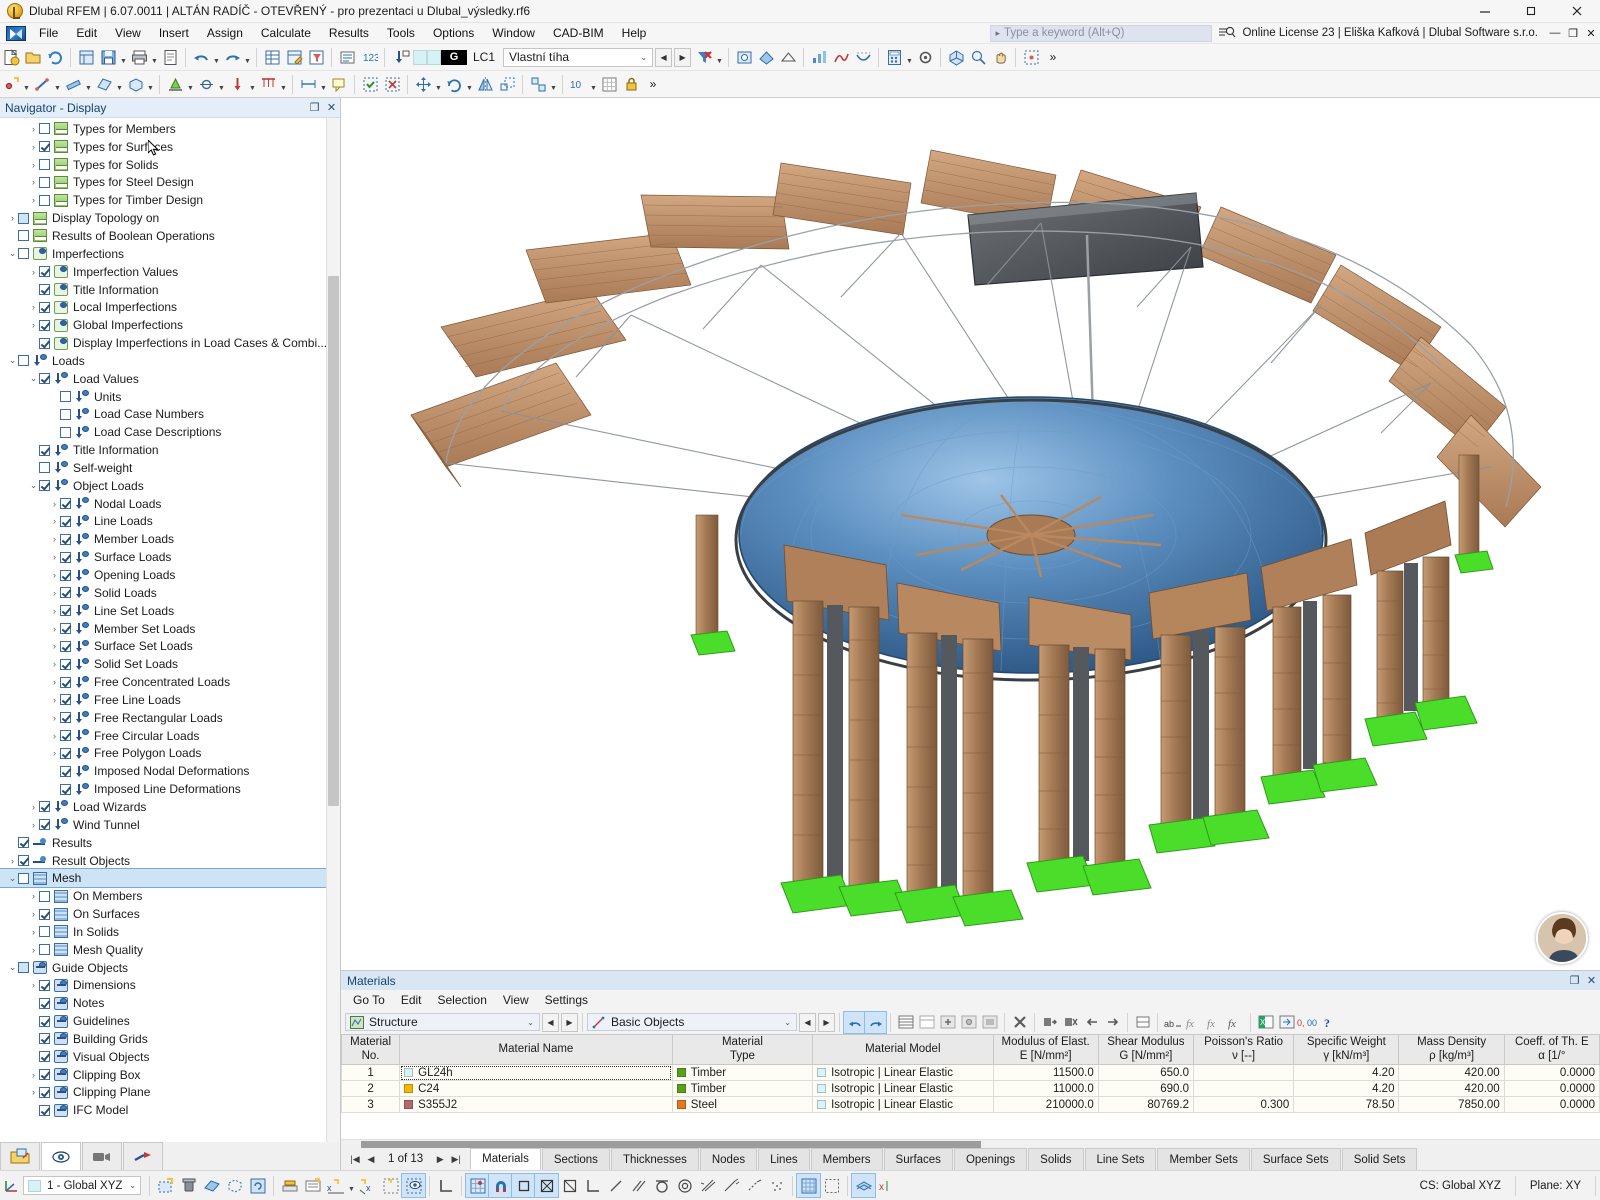 The height and width of the screenshot is (1200, 1600). I want to click on coordinate-system-icon, so click(11, 1185).